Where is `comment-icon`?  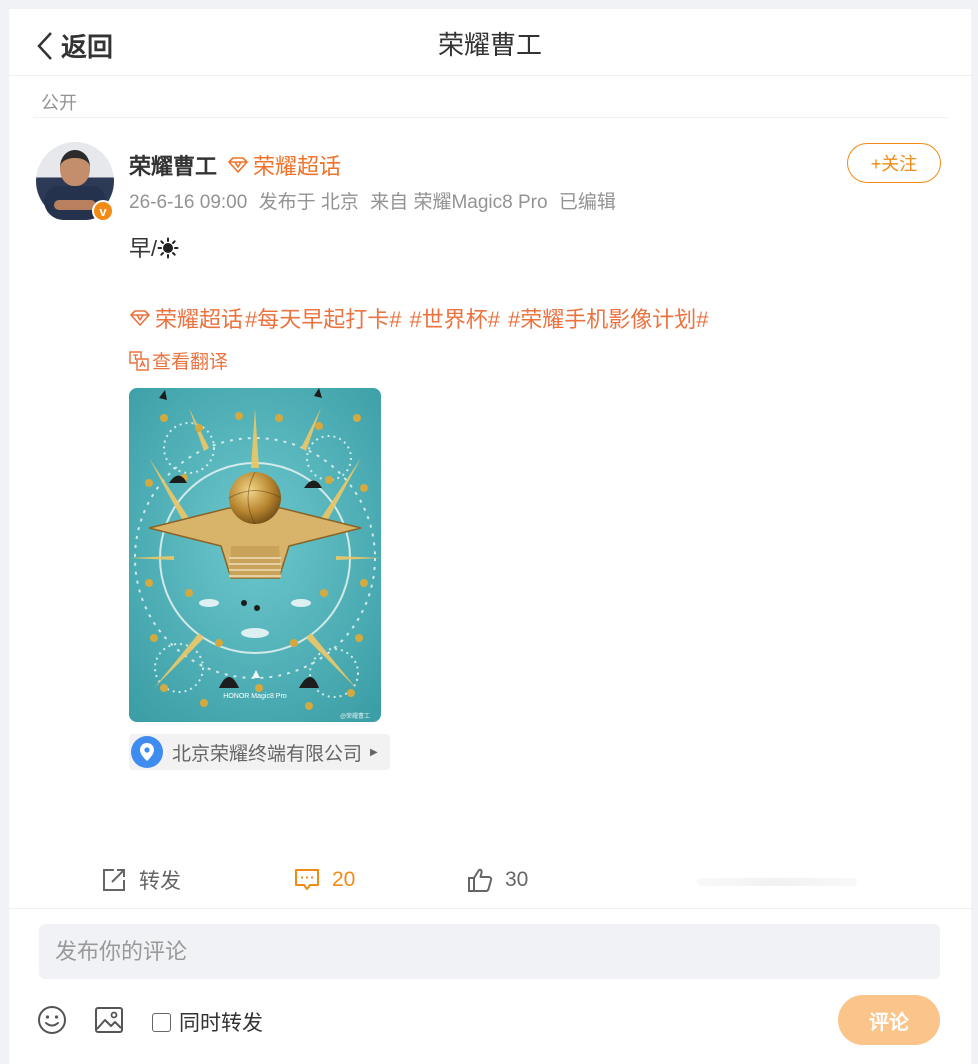 comment-icon is located at coordinates (307, 879).